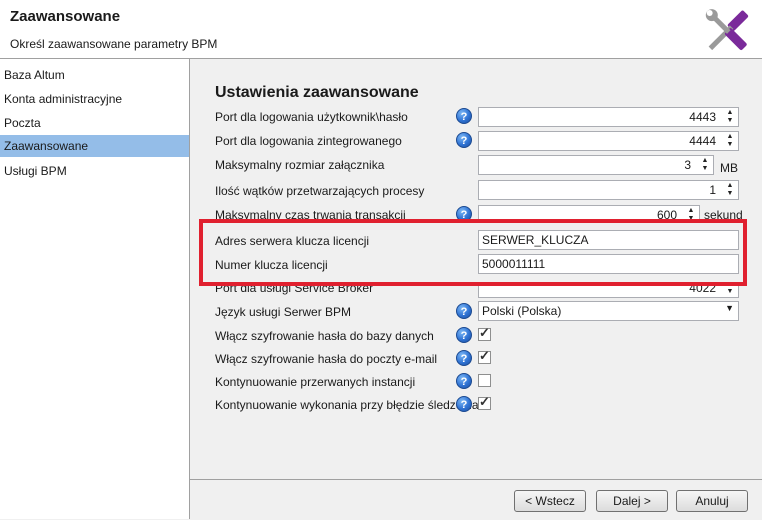 The width and height of the screenshot is (762, 520). What do you see at coordinates (320, 191) in the screenshot?
I see `row-label: Ilość wątków przetwarzających procesy` at bounding box center [320, 191].